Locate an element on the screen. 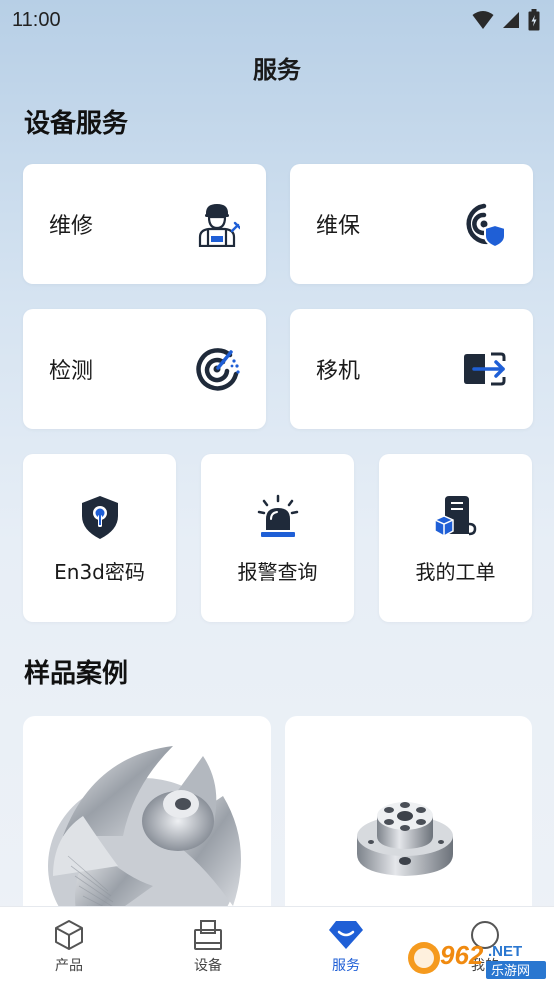 This screenshot has height=984, width=554. watermark-logo: 962 .NET 乐游网 is located at coordinates (477, 958).